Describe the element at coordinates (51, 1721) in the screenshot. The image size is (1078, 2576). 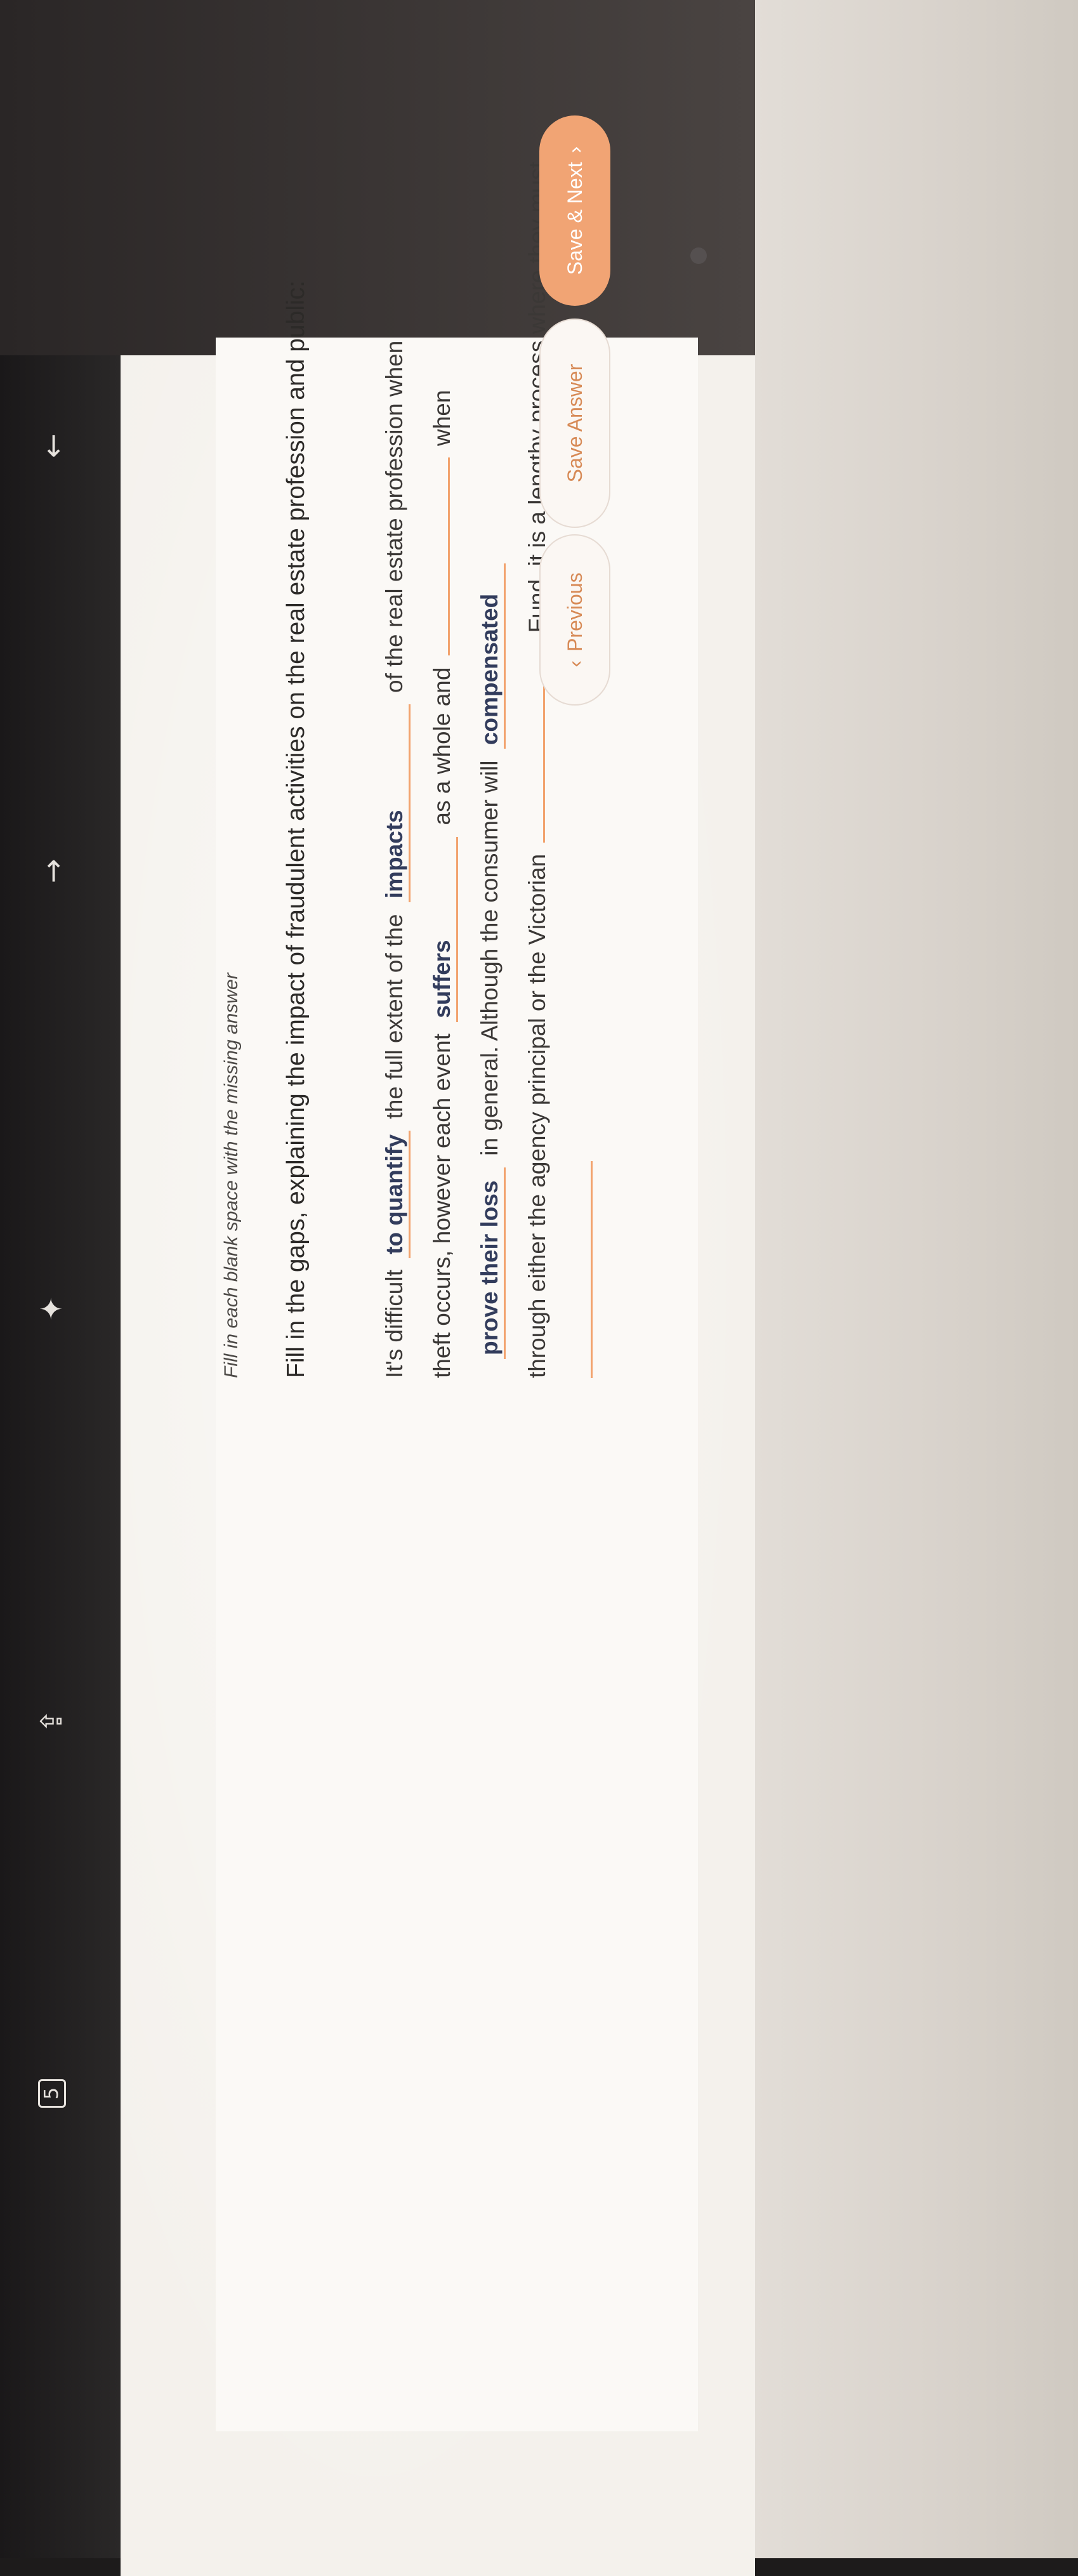
I see `share-icon: ⇪` at that location.